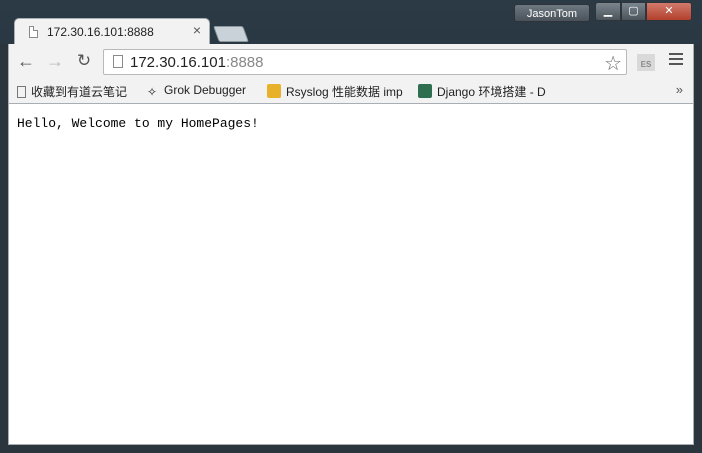 The height and width of the screenshot is (453, 702). I want to click on bookmark-item-youdao: 收藏到有道云笔记, so click(72, 91).